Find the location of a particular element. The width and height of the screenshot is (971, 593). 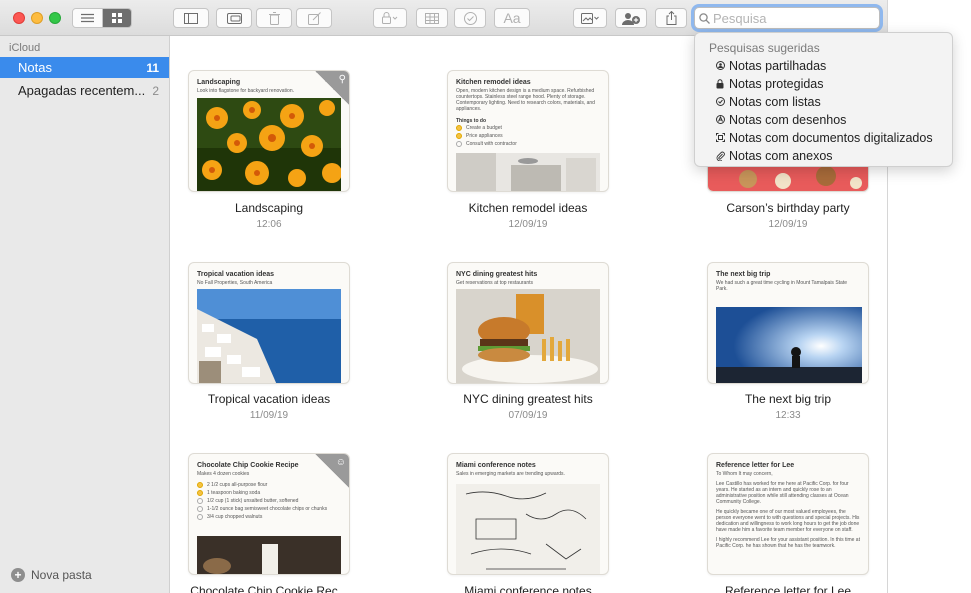

sidebar-item-recently-deleted: Apagadas recentem... 2 is located at coordinates (84, 90).